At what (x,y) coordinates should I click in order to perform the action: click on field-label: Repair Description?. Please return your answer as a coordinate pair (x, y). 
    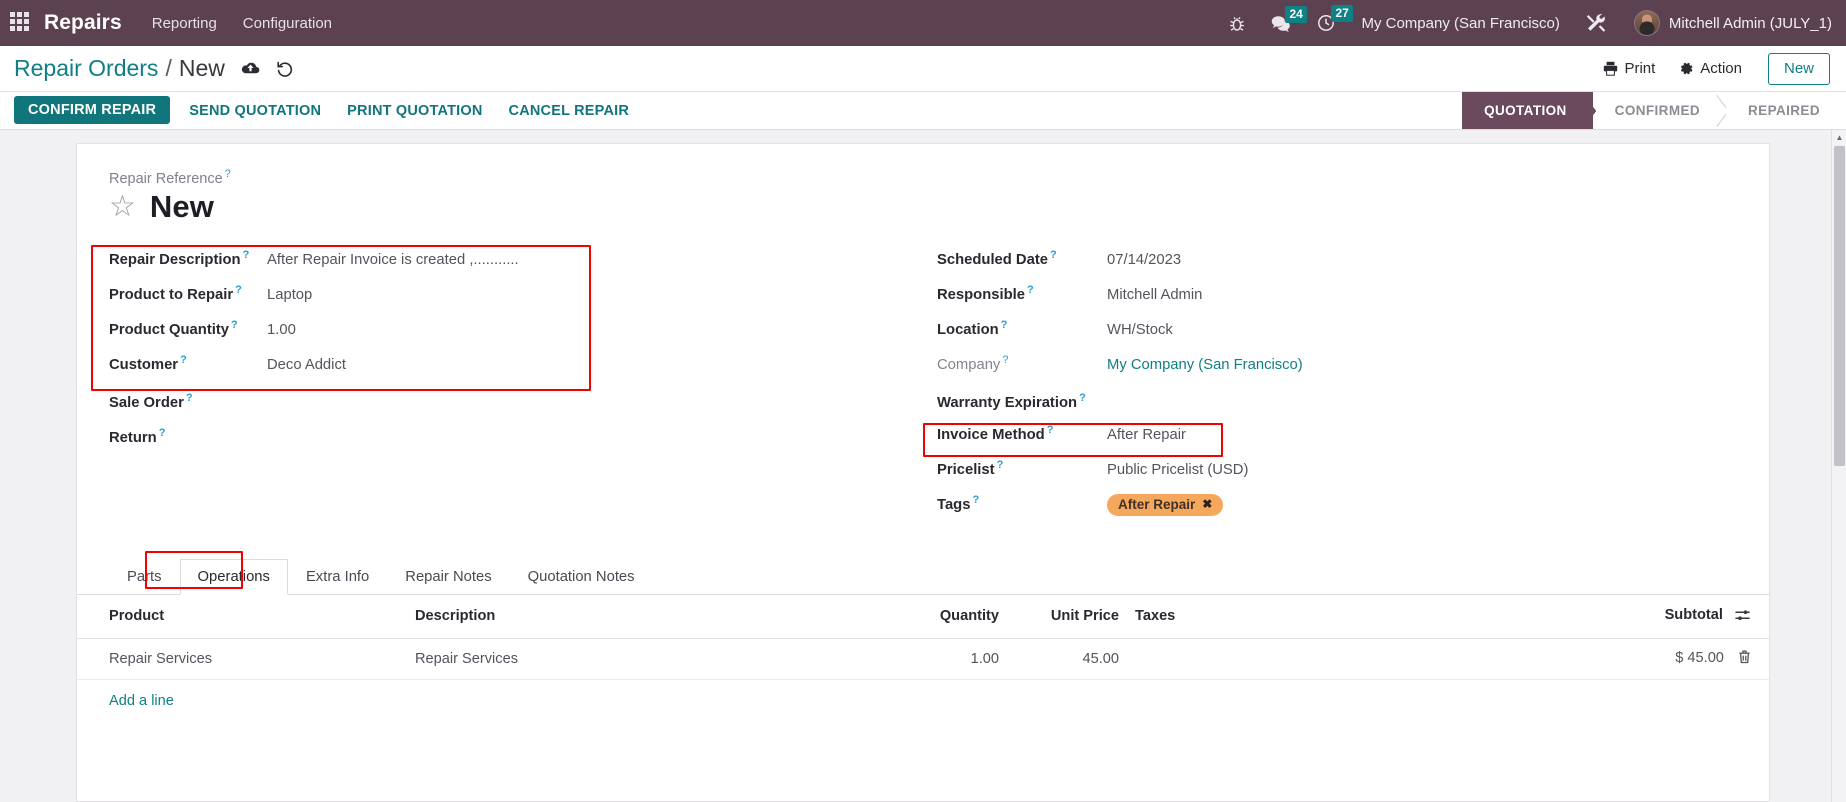
    Looking at the image, I should click on (179, 258).